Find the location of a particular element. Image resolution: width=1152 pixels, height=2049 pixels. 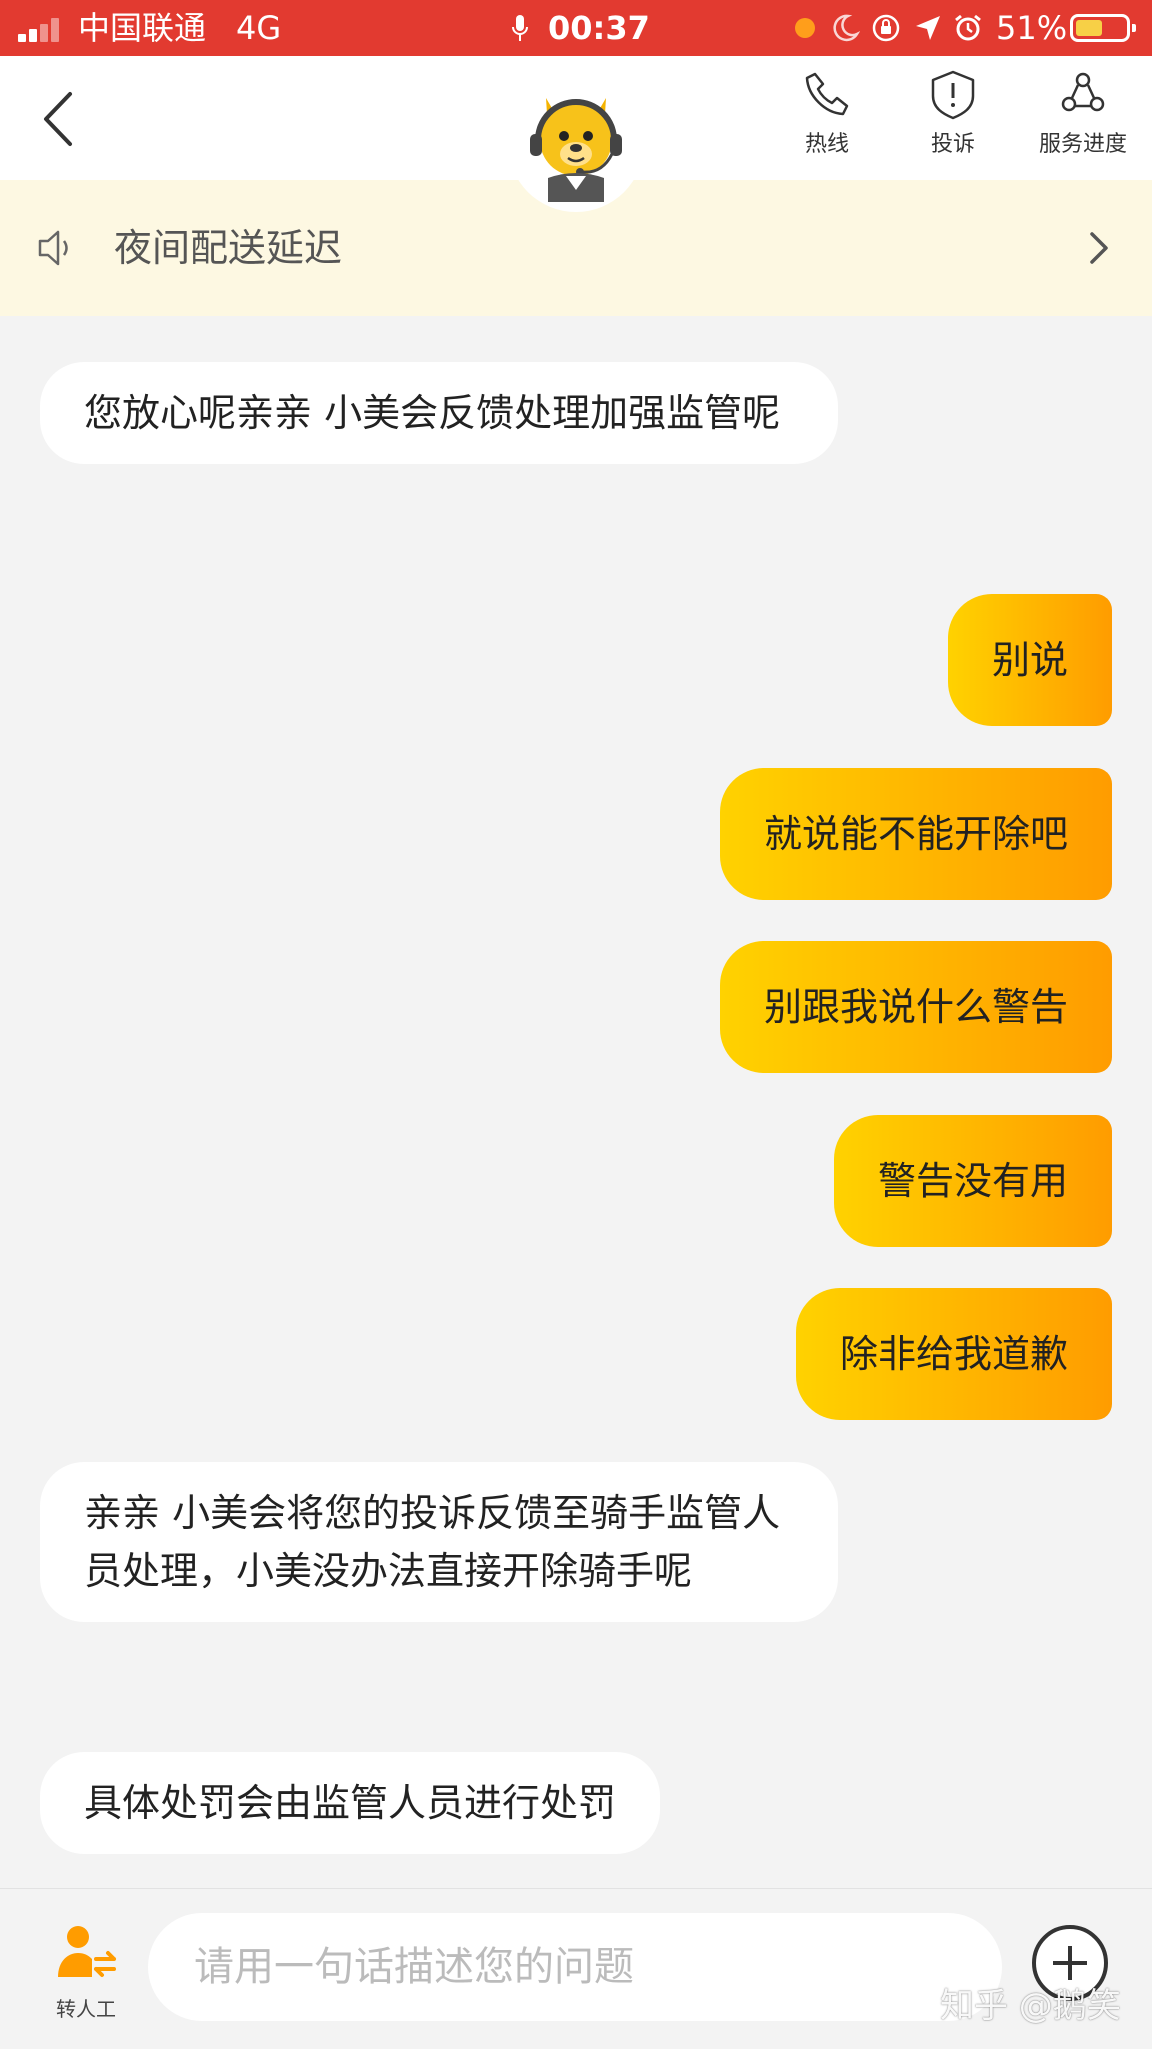

hotline-button: 热线 is located at coordinates (827, 120).